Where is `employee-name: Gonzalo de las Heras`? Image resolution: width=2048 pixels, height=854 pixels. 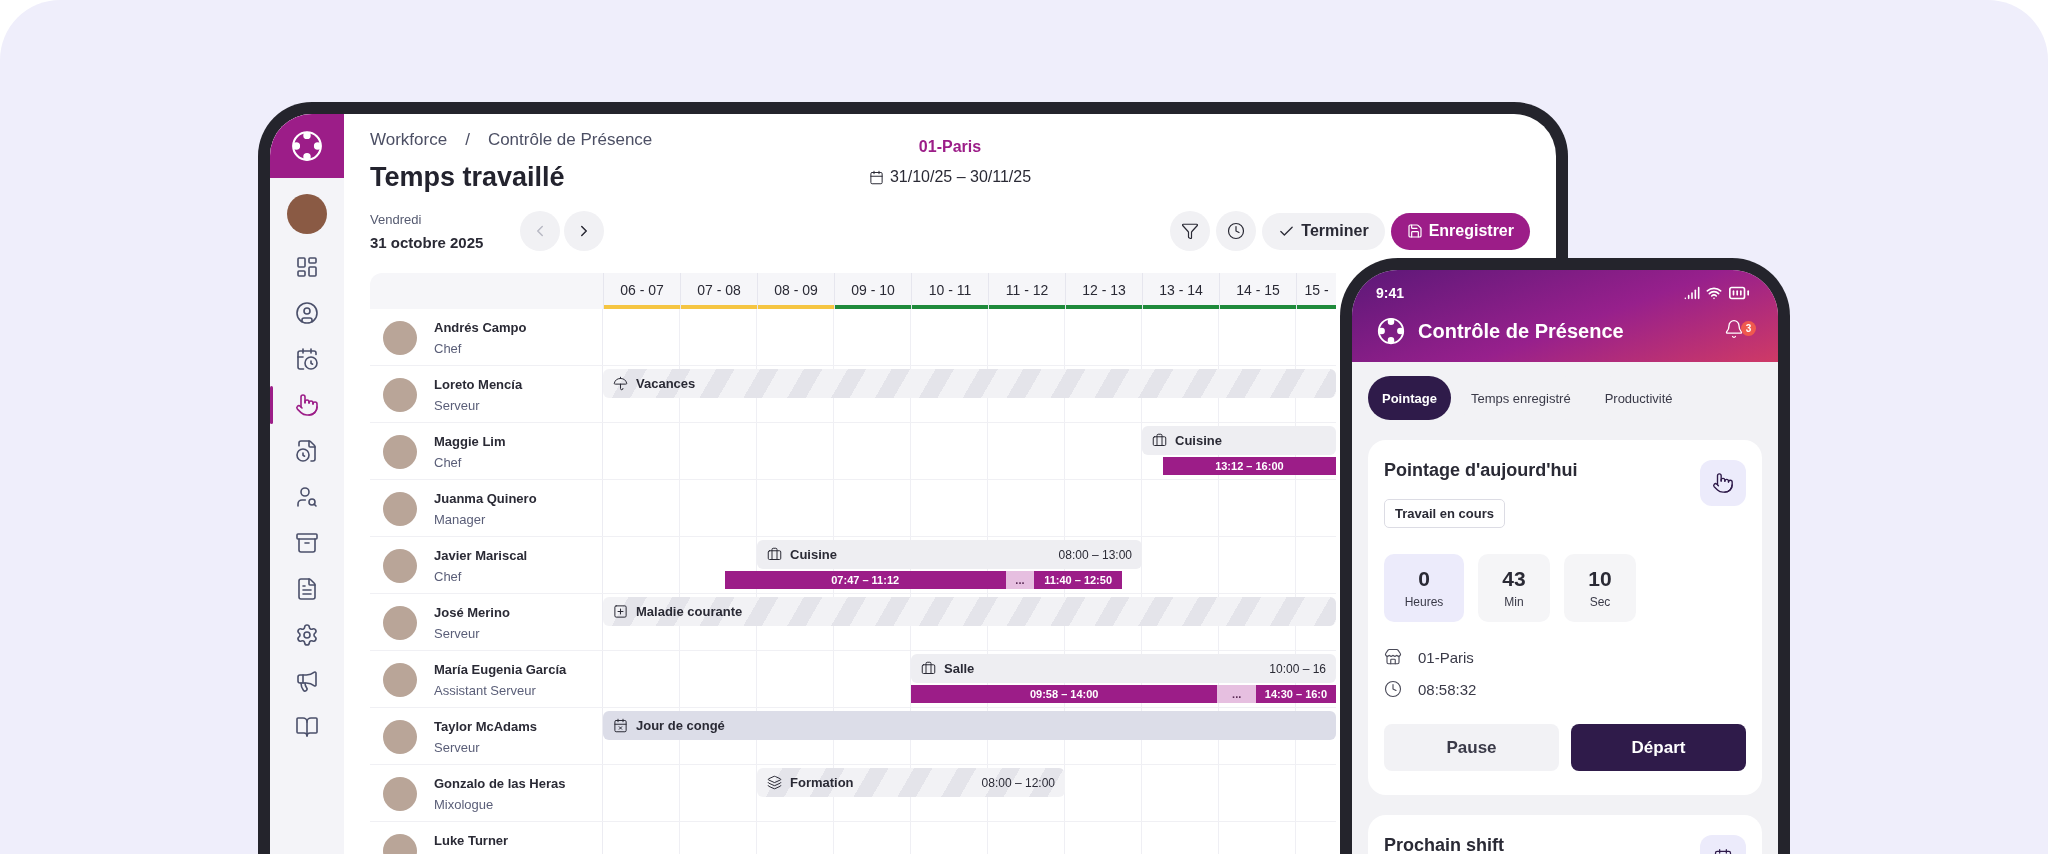 employee-name: Gonzalo de las Heras is located at coordinates (500, 783).